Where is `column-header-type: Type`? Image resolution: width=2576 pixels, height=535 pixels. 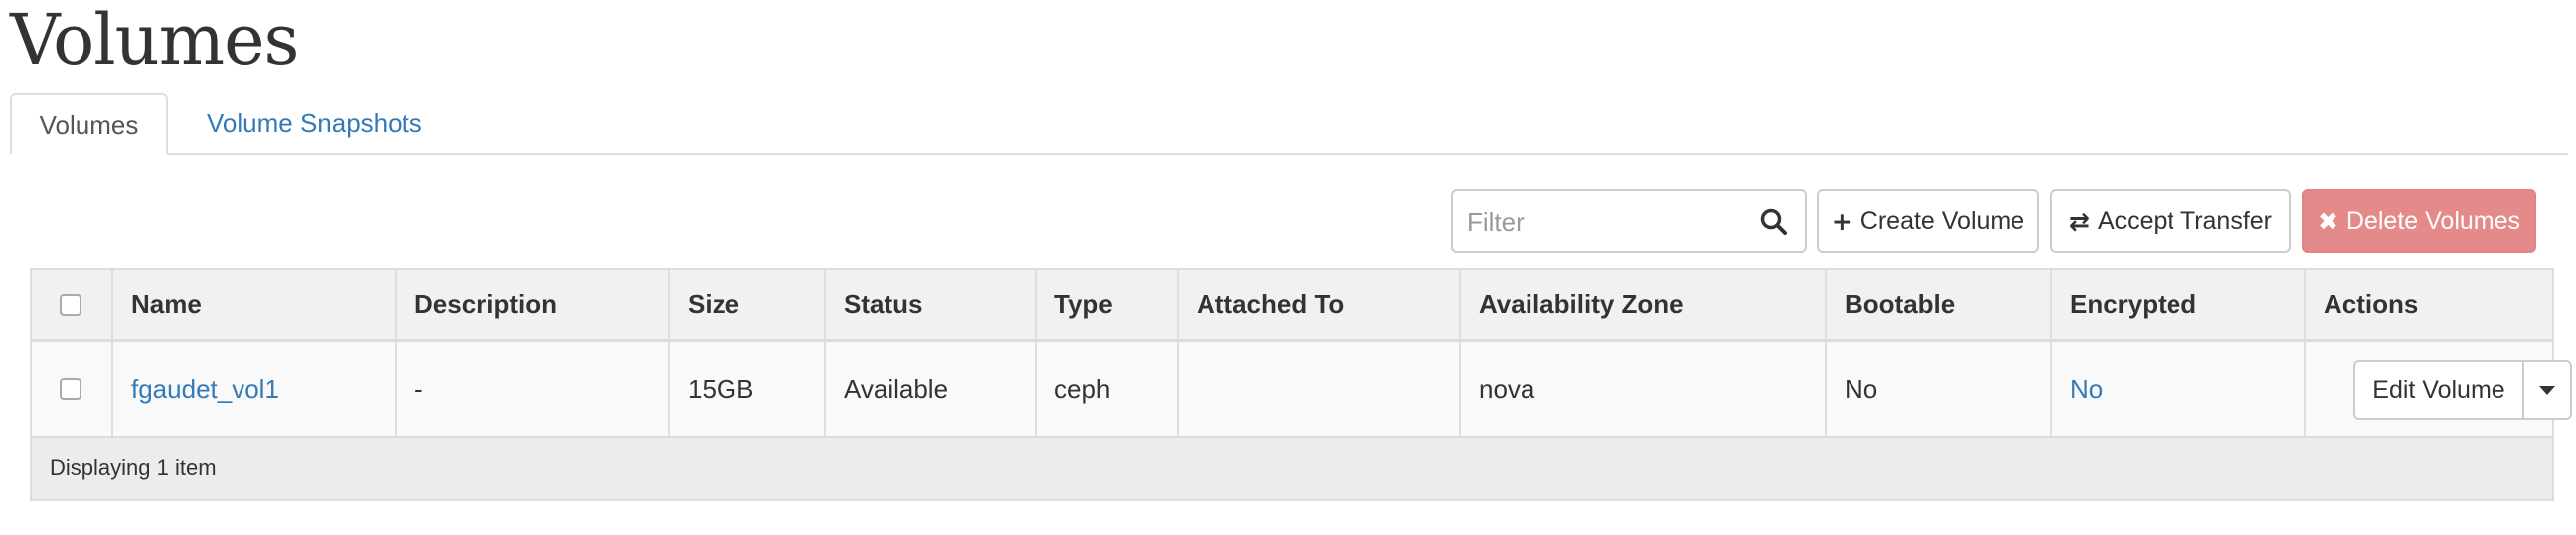
column-header-type: Type is located at coordinates (1108, 304).